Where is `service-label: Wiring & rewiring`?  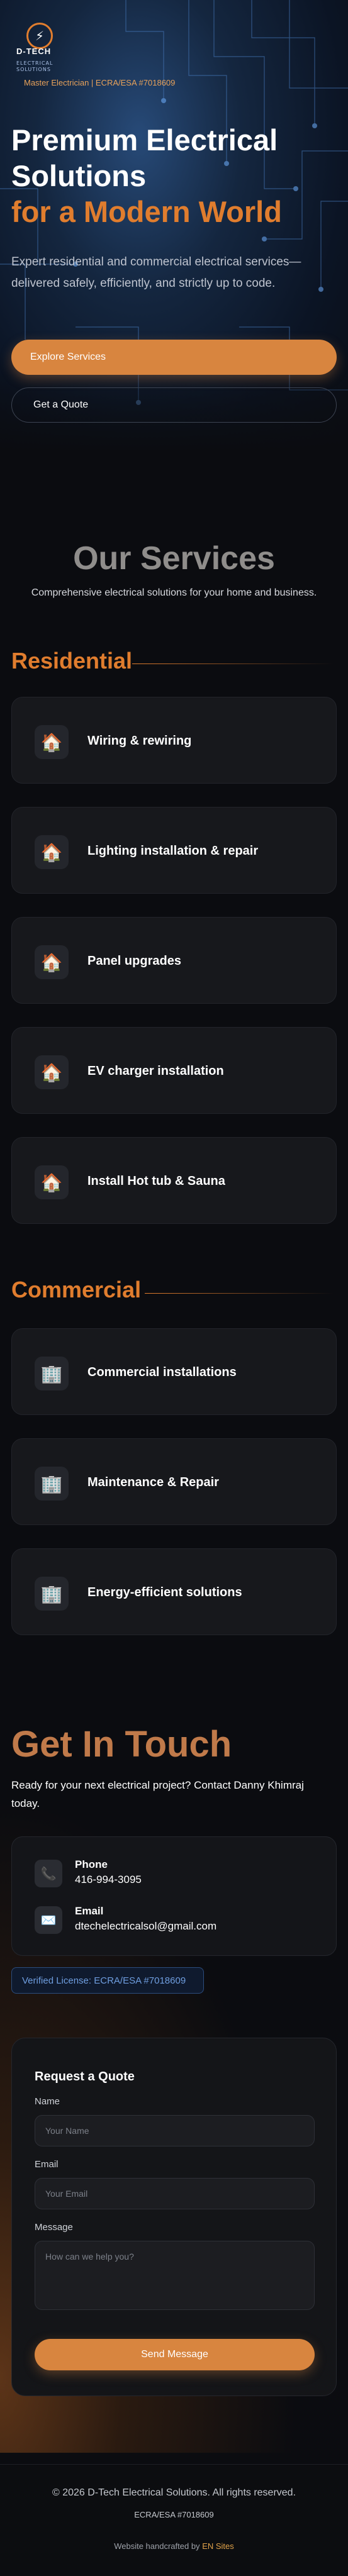
service-label: Wiring & rewiring is located at coordinates (139, 740).